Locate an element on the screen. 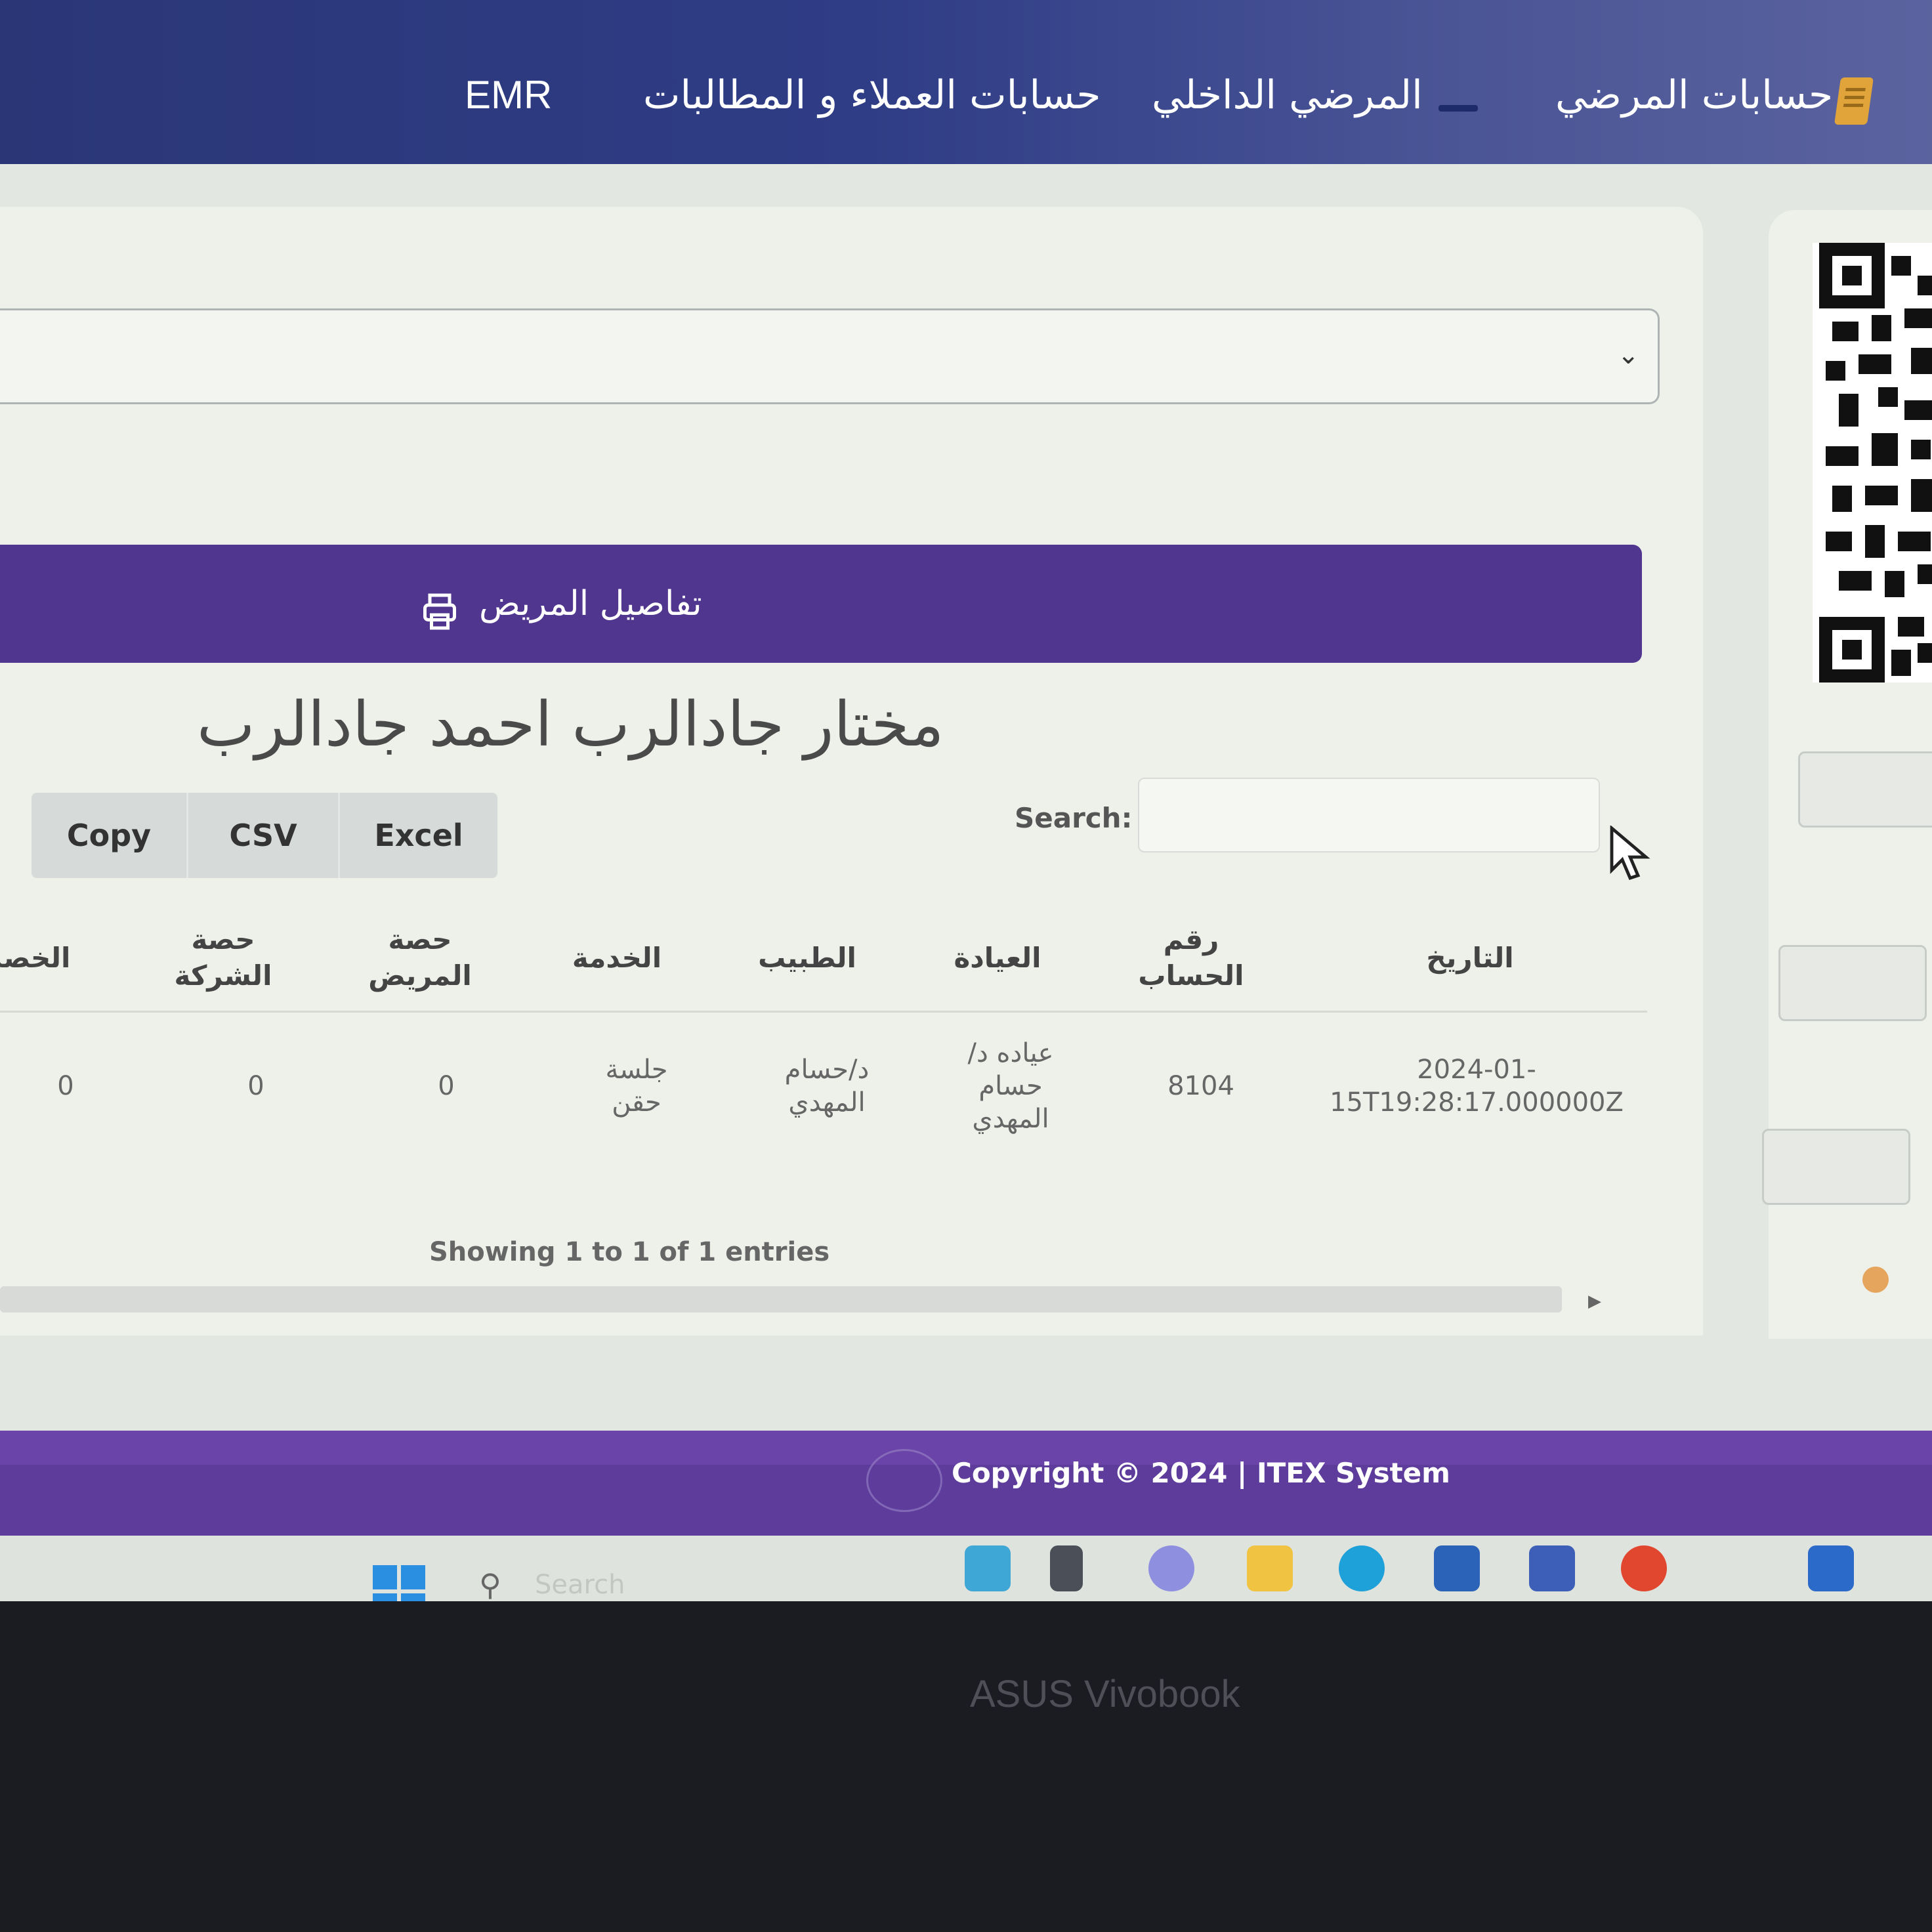 The image size is (1932, 1932). notebook-icon is located at coordinates (1854, 101).